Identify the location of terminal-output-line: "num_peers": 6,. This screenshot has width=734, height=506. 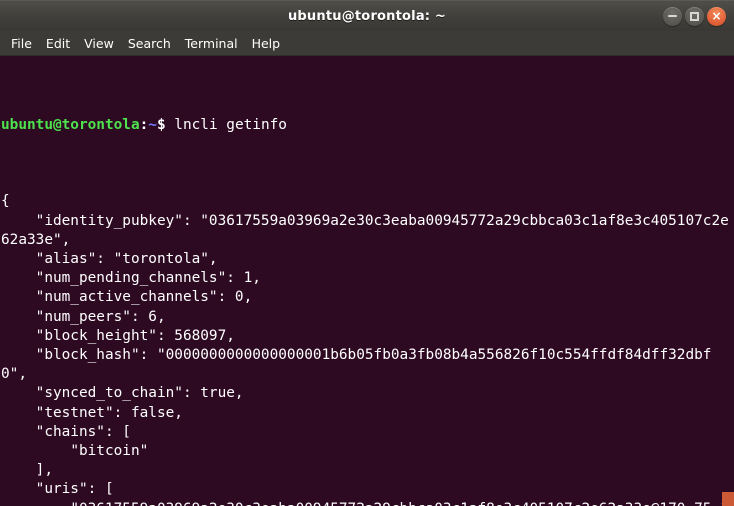
(83, 316).